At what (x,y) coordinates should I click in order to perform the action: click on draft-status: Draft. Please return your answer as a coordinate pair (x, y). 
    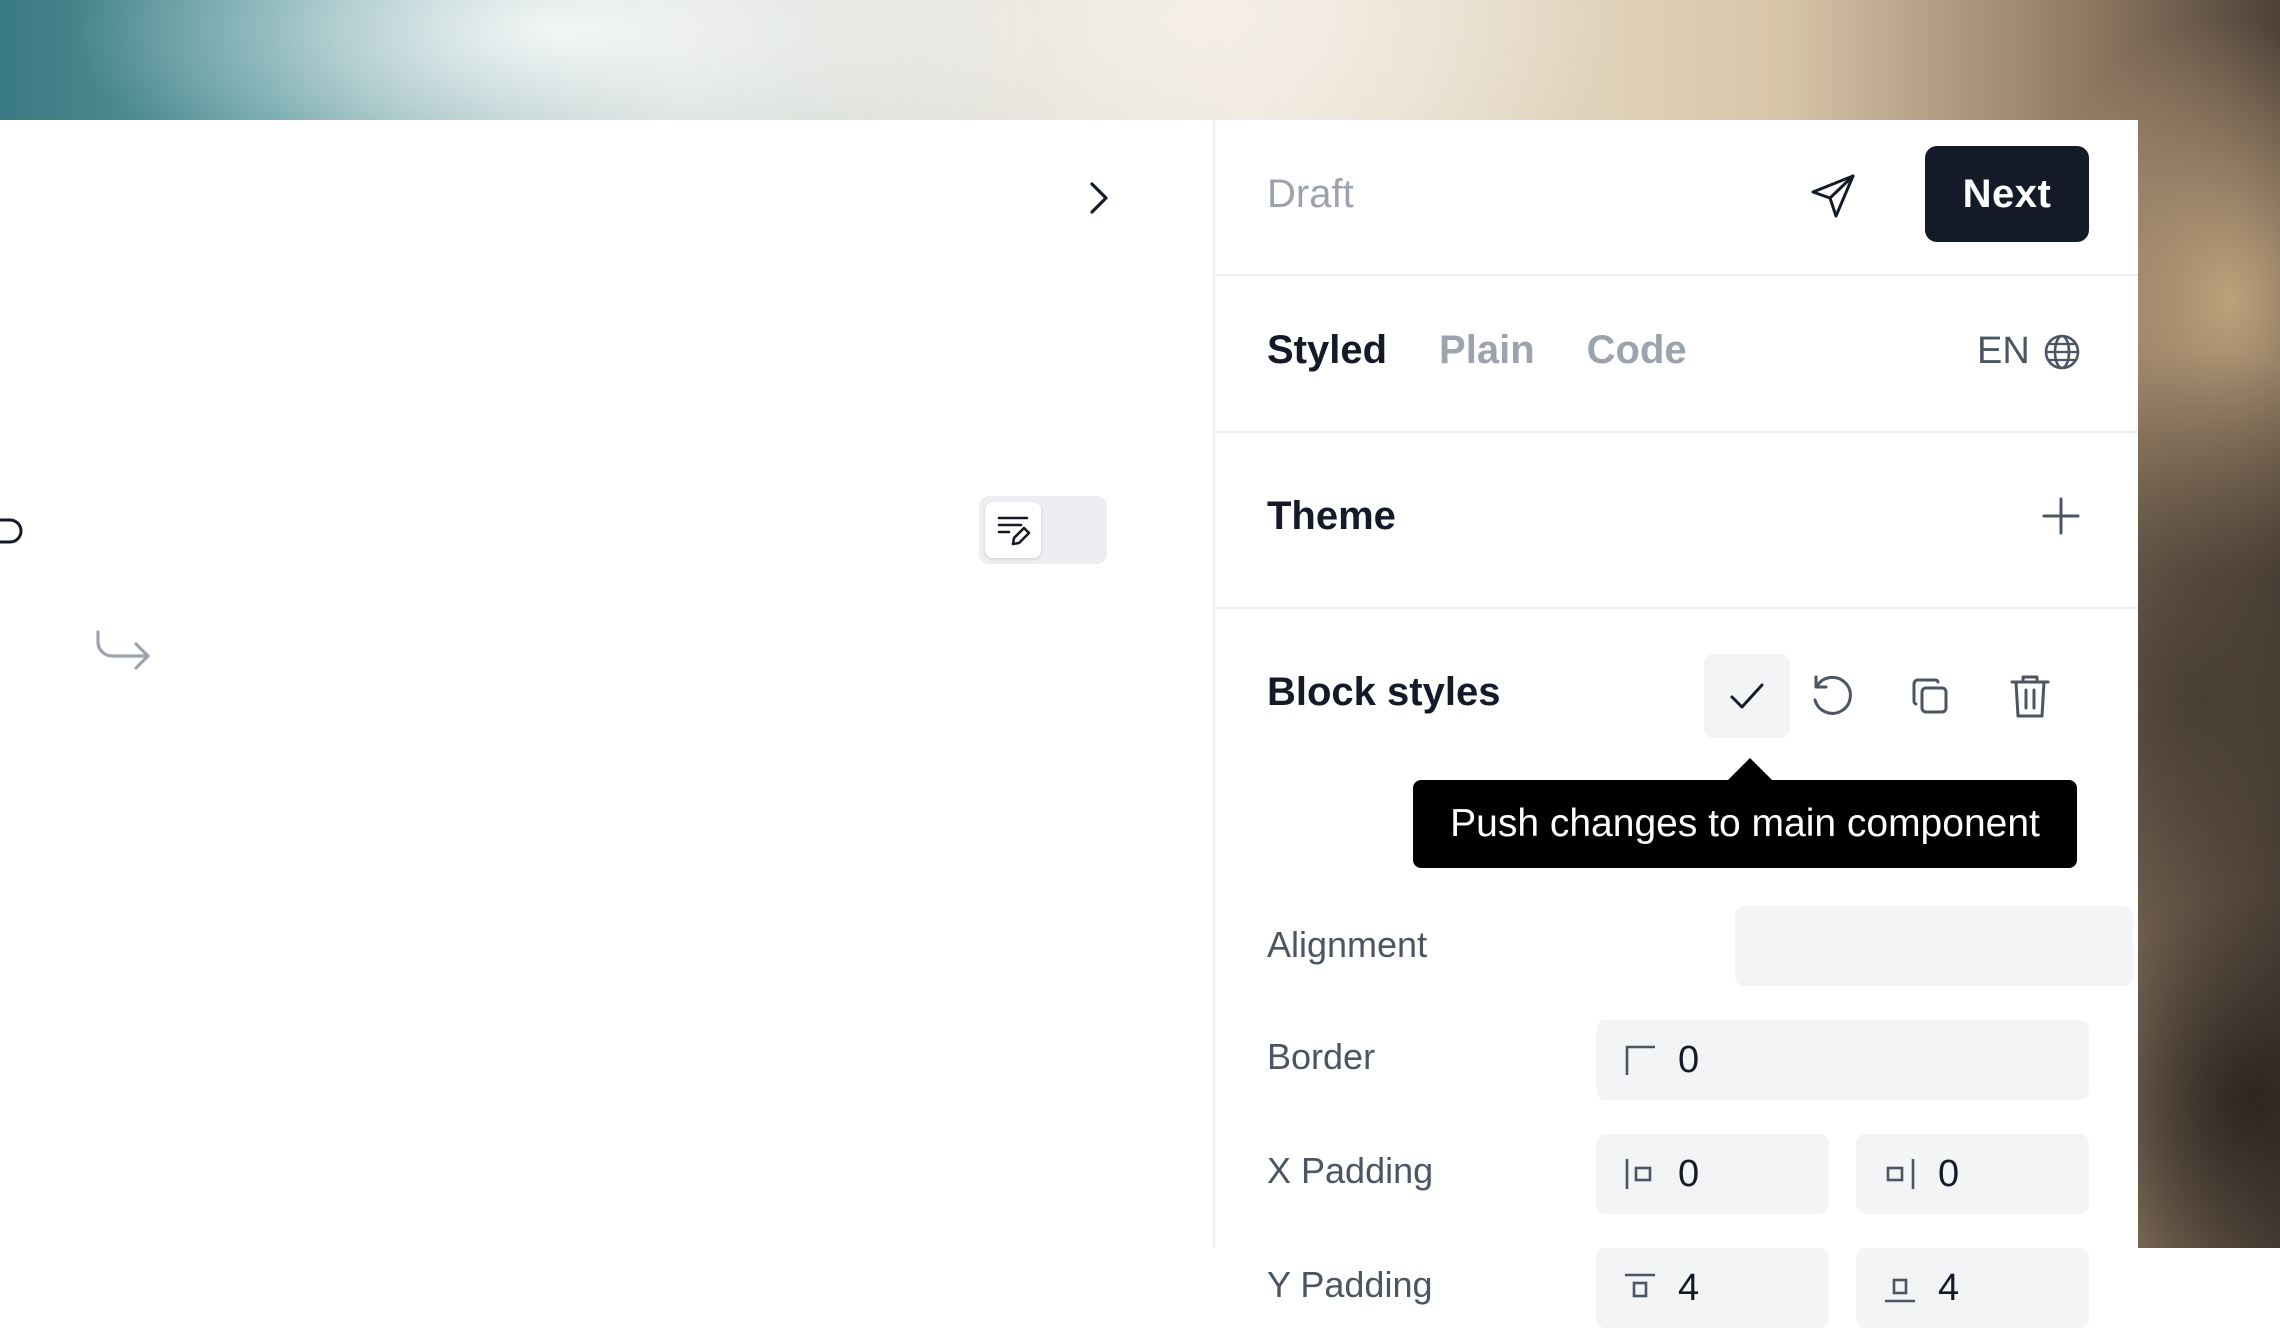
    Looking at the image, I should click on (1310, 194).